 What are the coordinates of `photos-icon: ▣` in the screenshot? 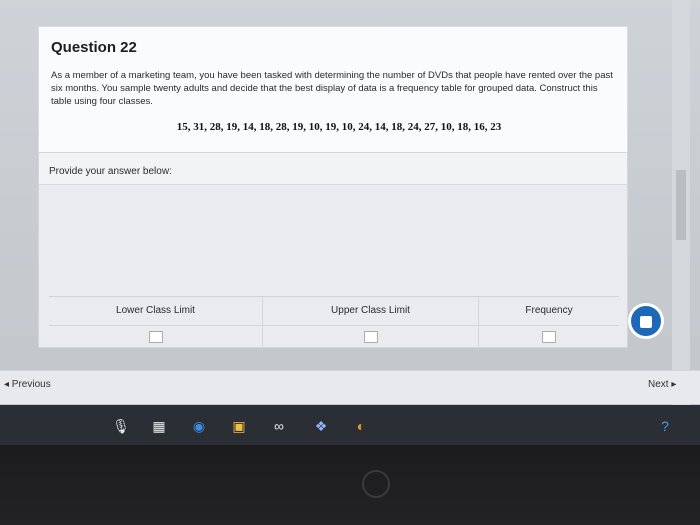 It's located at (239, 426).